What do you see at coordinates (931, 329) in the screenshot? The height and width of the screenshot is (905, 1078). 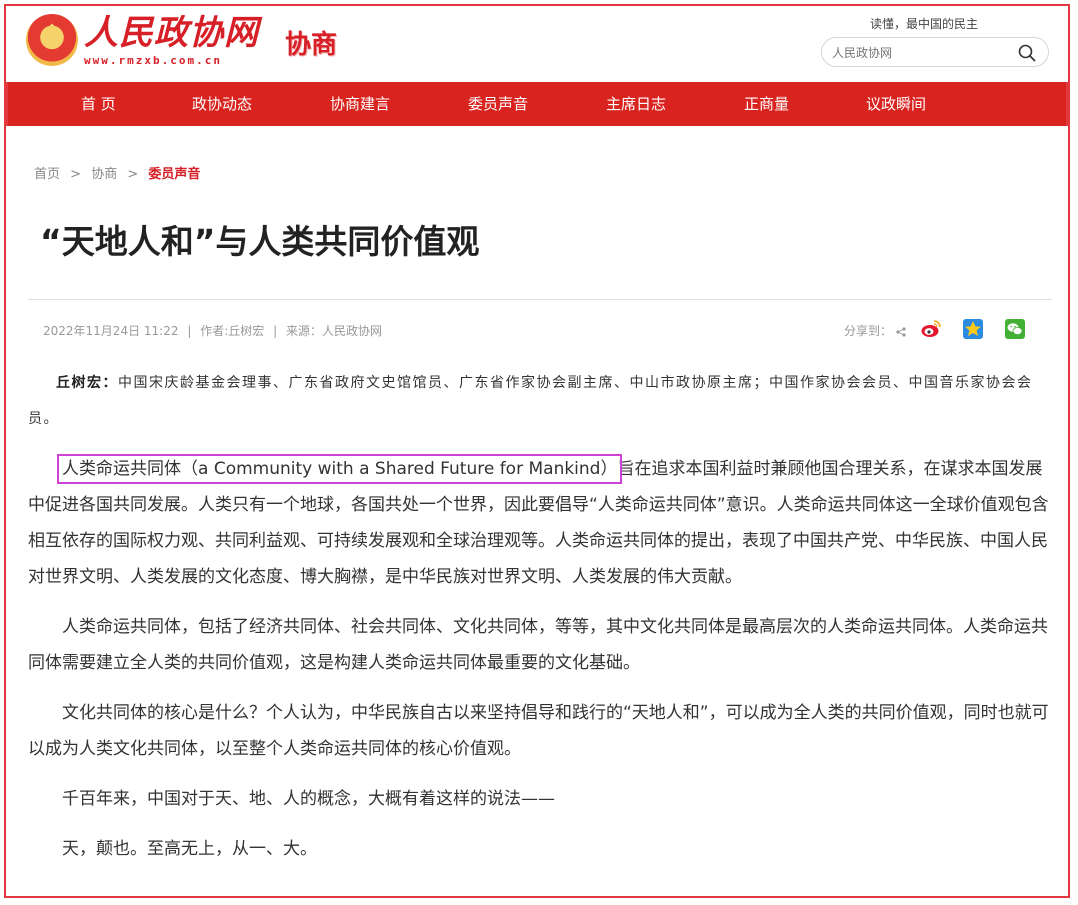 I see `weibo-icon` at bounding box center [931, 329].